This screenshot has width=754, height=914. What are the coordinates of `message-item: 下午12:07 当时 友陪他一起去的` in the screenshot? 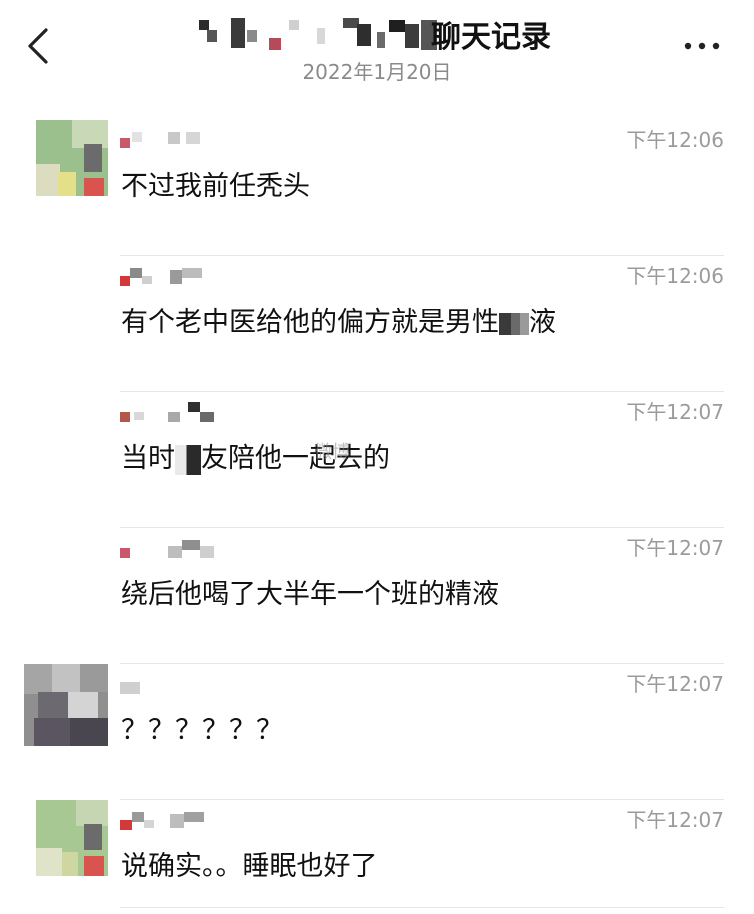 It's located at (377, 460).